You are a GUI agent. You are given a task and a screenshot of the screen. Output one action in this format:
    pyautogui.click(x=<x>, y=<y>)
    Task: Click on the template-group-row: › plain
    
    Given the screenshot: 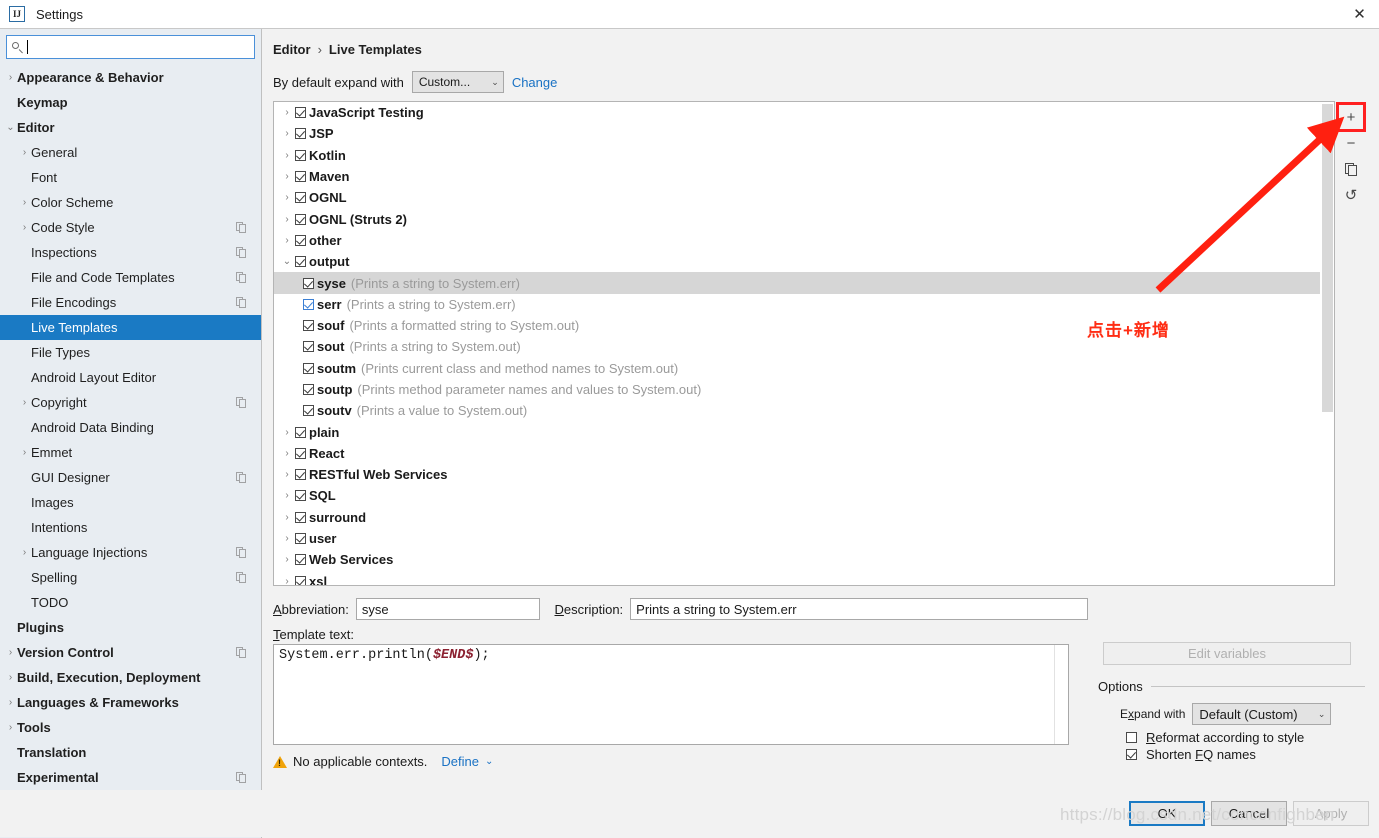 What is the action you would take?
    pyautogui.click(x=804, y=431)
    